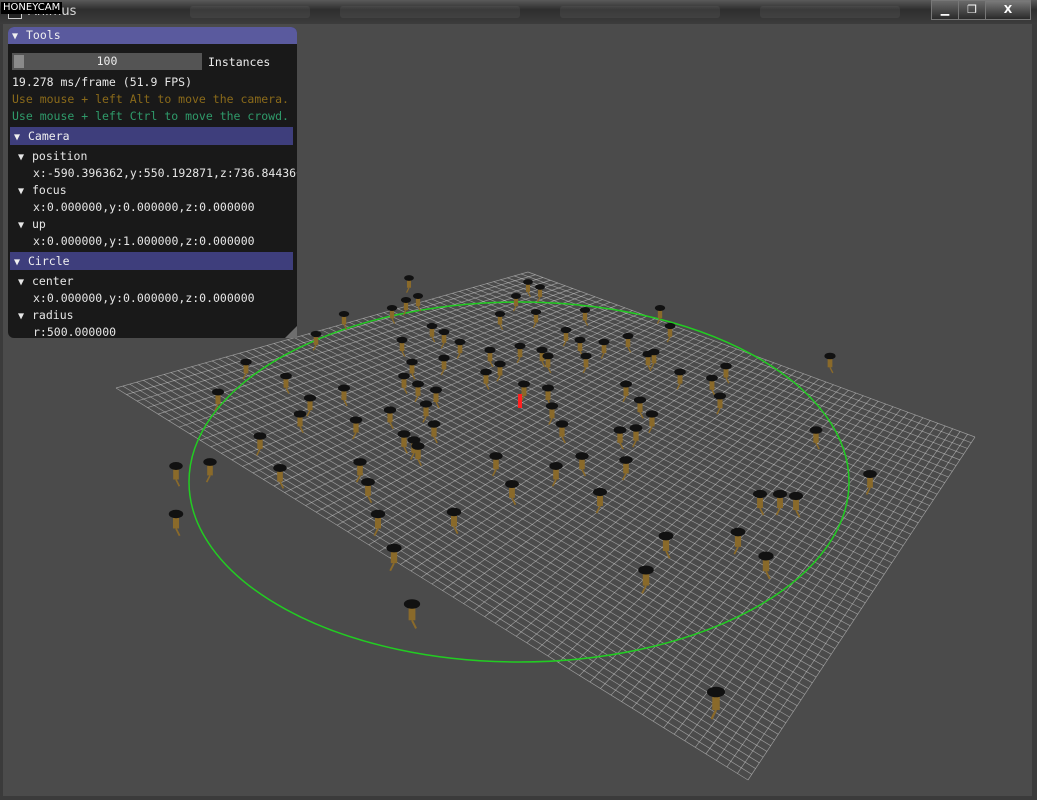 The width and height of the screenshot is (1037, 800). I want to click on camera-position-node: ▼ position, so click(52, 156).